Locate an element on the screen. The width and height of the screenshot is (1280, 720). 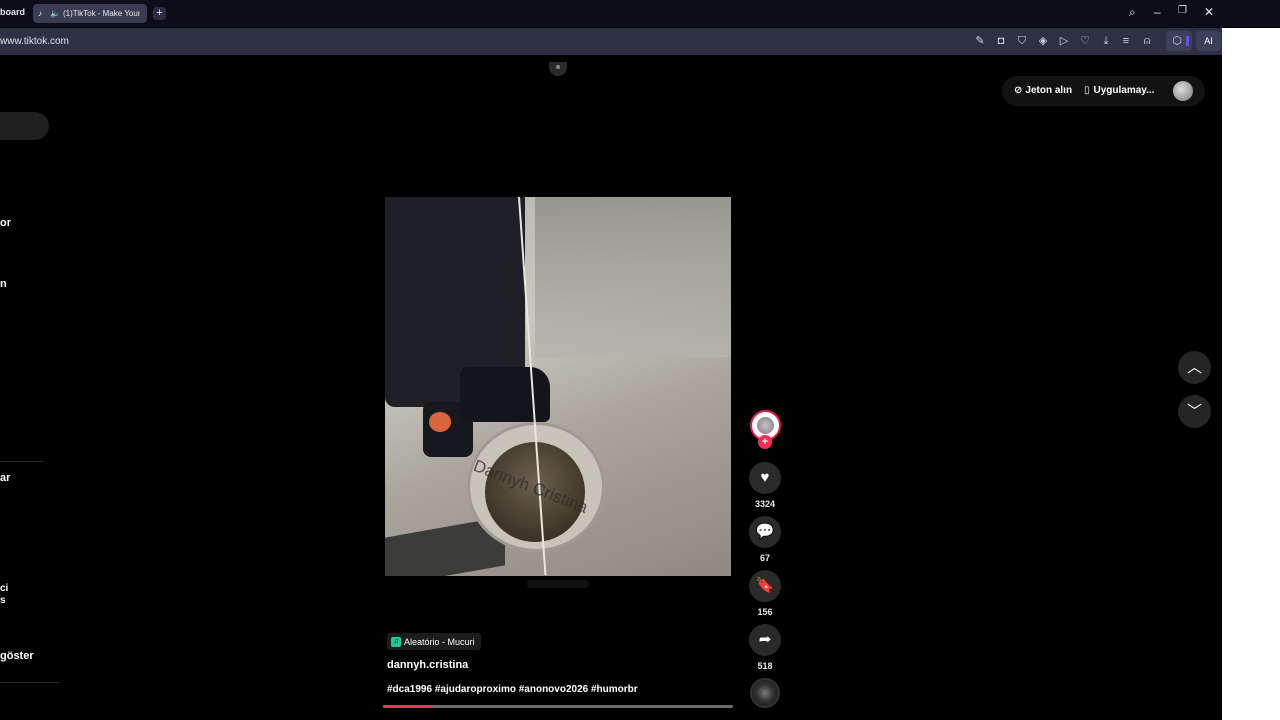
sidebar-divider-bottom is located at coordinates (30, 682).